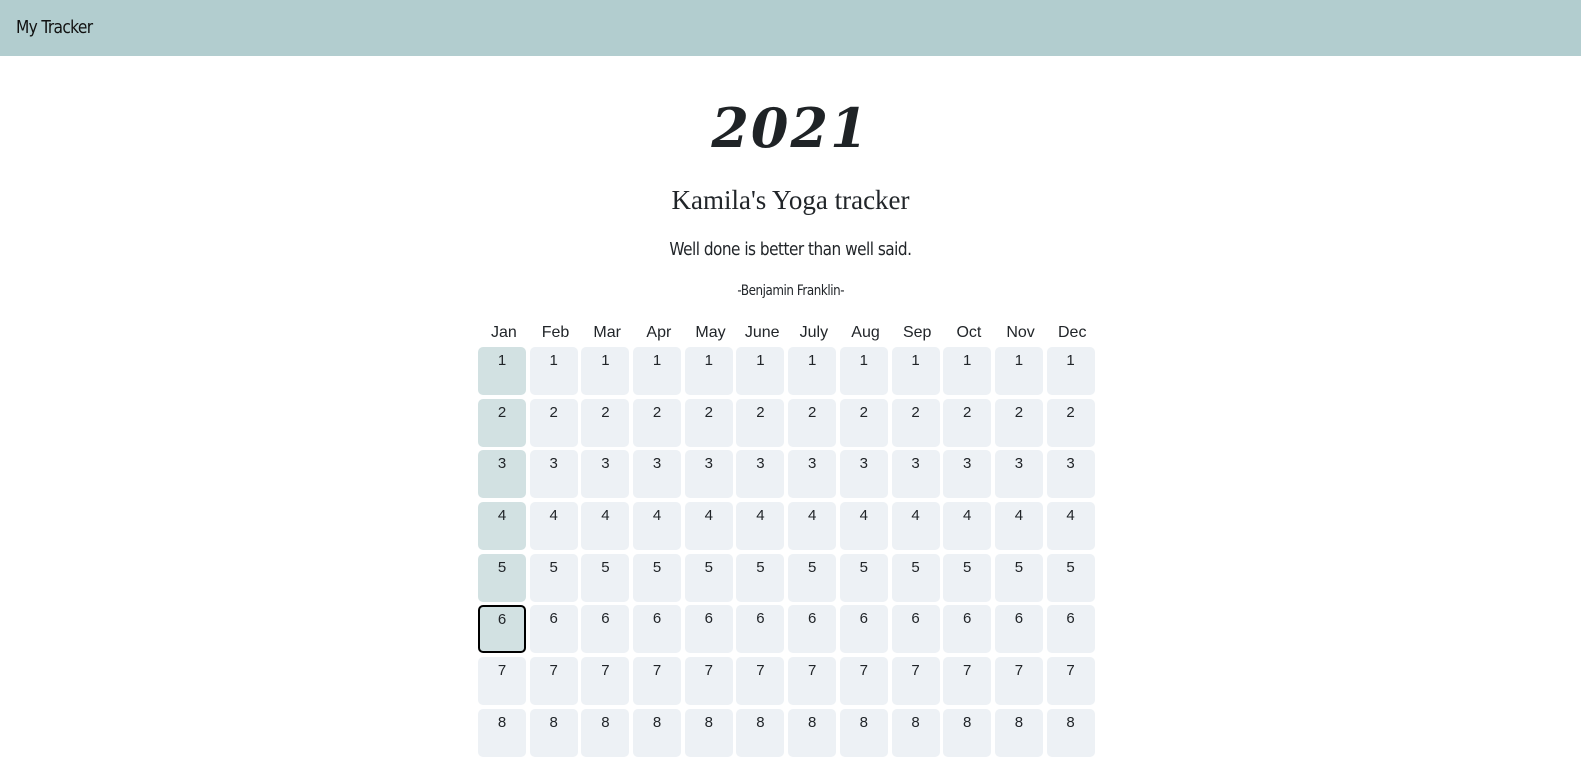 Image resolution: width=1581 pixels, height=765 pixels. Describe the element at coordinates (657, 629) in the screenshot. I see `day-cell-apr-6: 6` at that location.